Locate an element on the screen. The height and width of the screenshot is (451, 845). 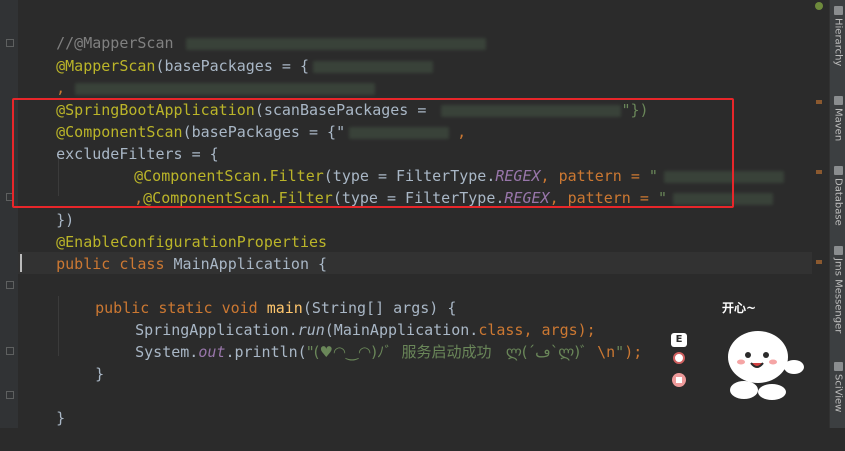
println-end: ); is located at coordinates (633, 352).